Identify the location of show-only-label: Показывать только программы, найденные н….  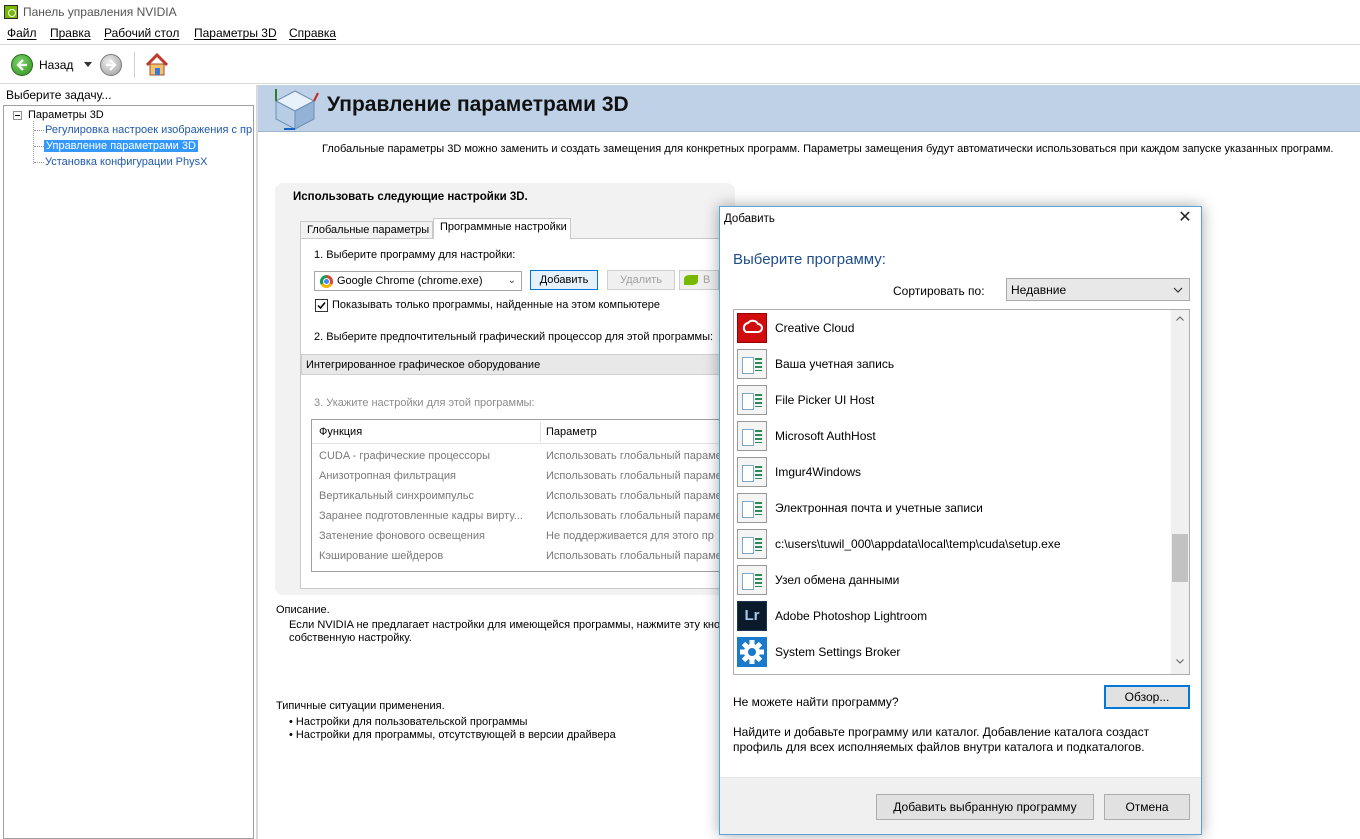
(496, 305).